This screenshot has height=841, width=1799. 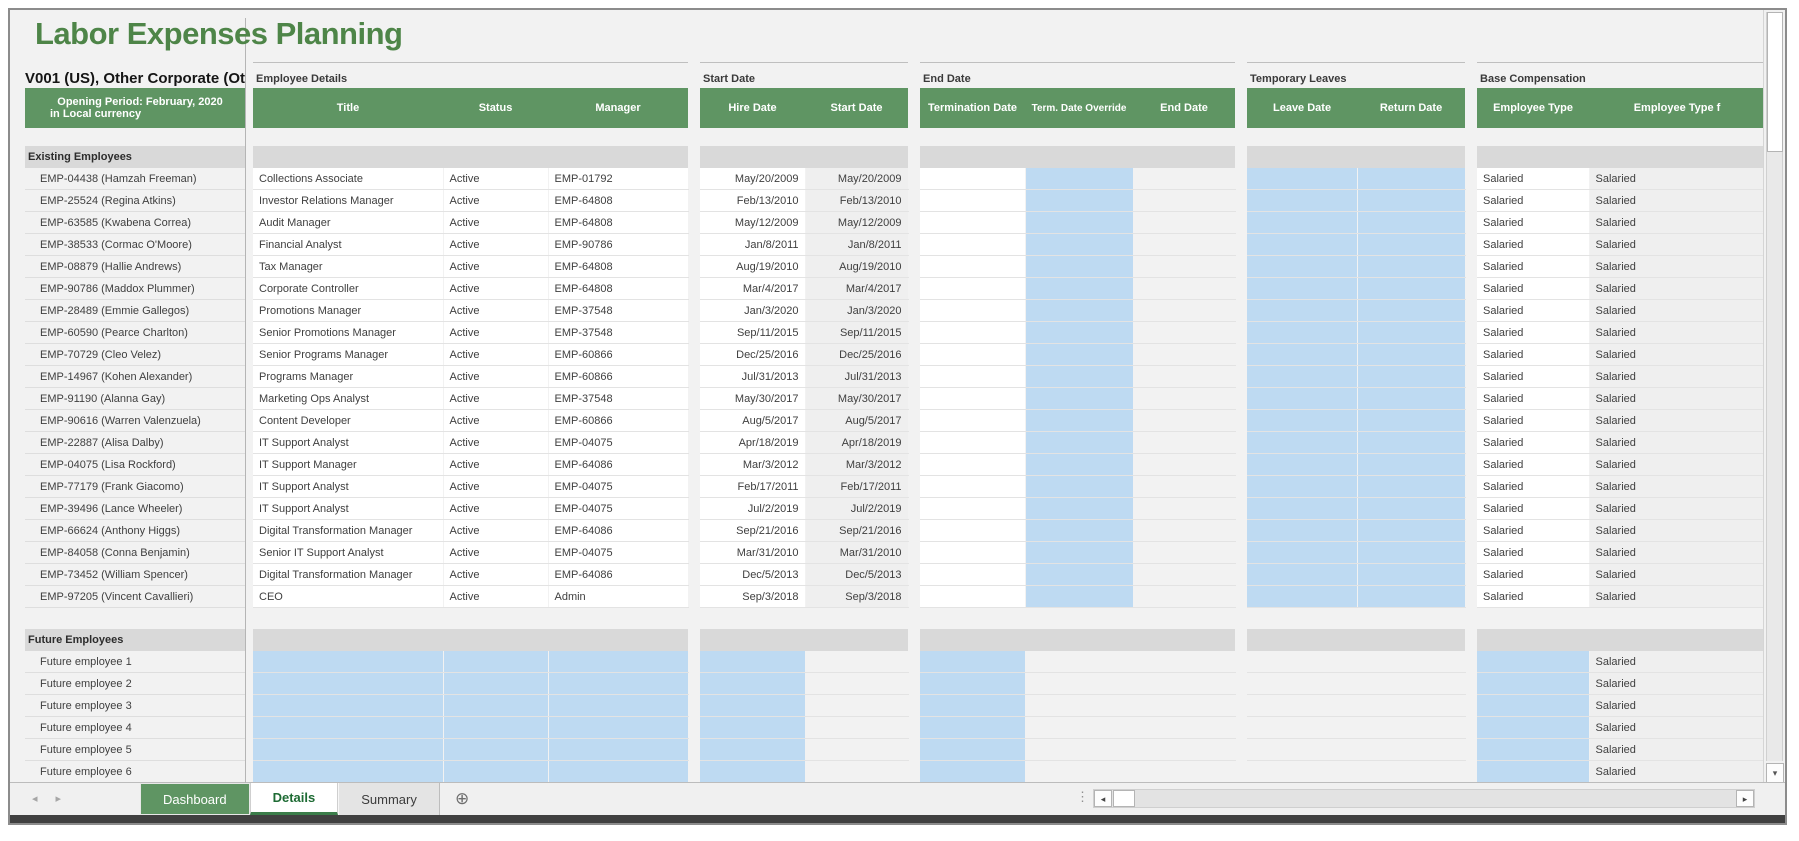 What do you see at coordinates (618, 574) in the screenshot?
I see `cell-manager: EMP-64086` at bounding box center [618, 574].